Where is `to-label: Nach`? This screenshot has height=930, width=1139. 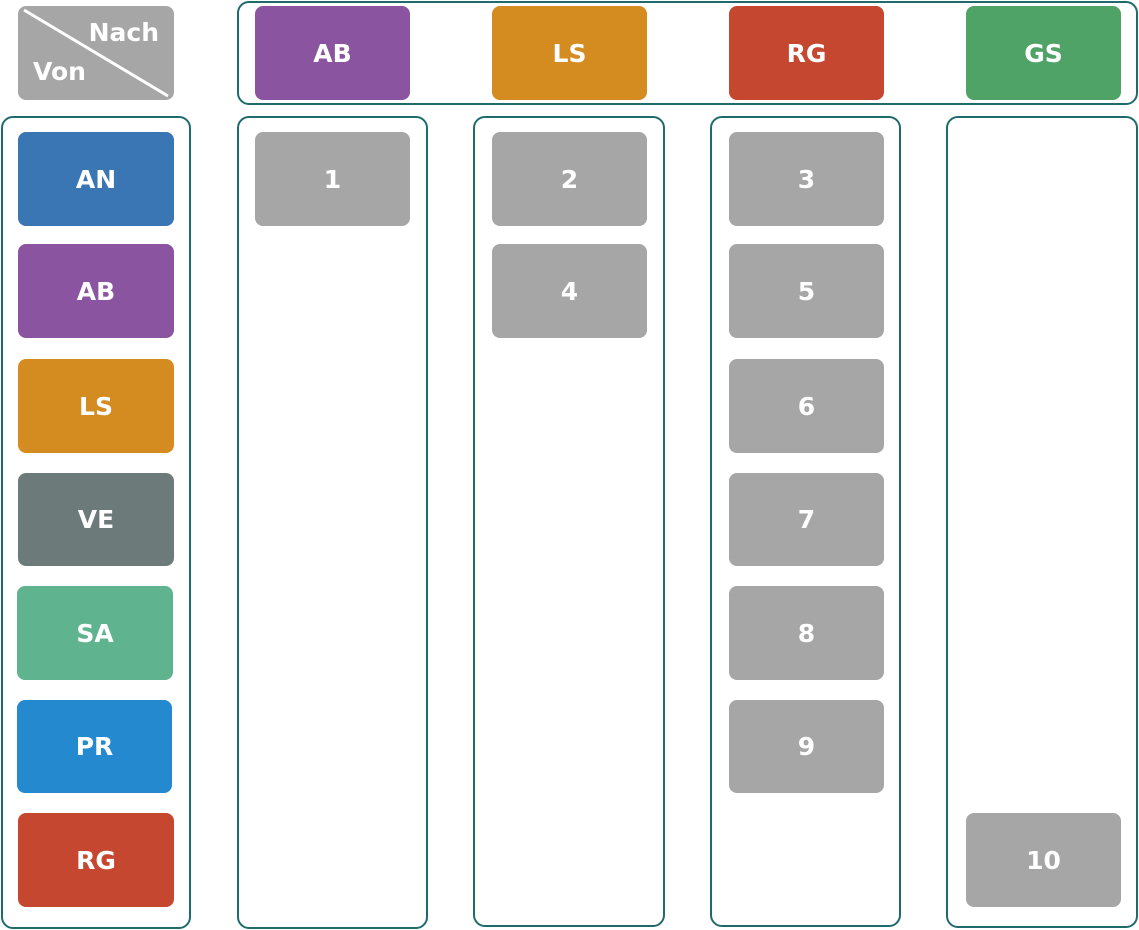
to-label: Nach is located at coordinates (123, 32).